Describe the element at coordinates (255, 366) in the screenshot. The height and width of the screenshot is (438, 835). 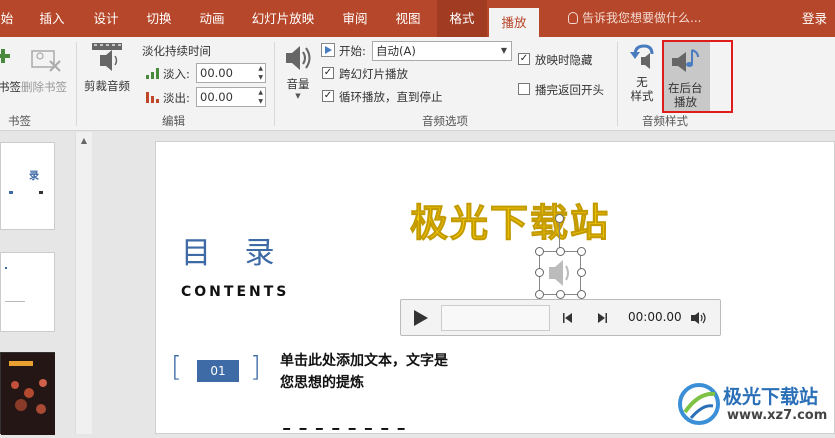
I see `item-bracket-right: ]` at that location.